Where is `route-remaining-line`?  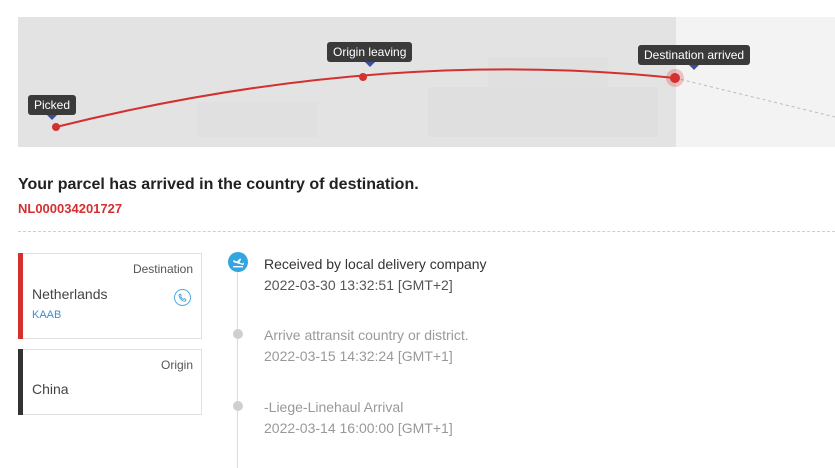
route-remaining-line is located at coordinates (754, 97).